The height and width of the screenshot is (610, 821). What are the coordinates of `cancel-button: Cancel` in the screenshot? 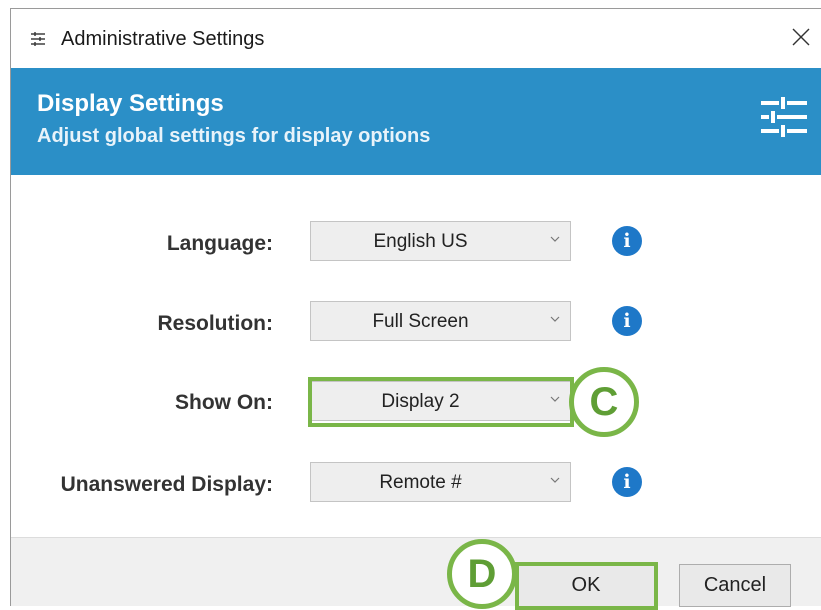 It's located at (735, 585).